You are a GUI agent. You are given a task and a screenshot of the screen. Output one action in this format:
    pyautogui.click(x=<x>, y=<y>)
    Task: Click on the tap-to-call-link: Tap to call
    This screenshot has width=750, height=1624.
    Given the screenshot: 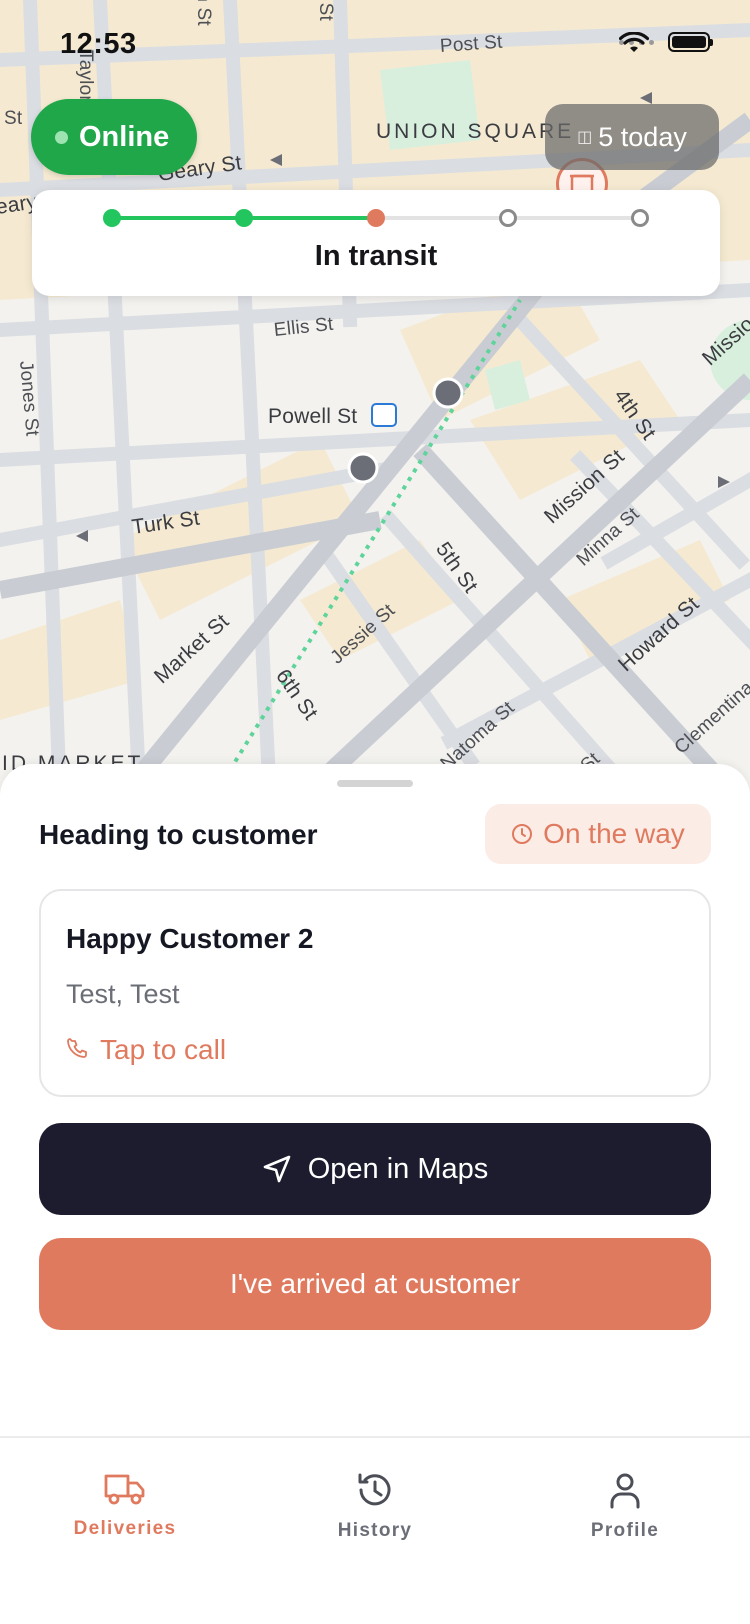 What is the action you would take?
    pyautogui.click(x=146, y=1050)
    